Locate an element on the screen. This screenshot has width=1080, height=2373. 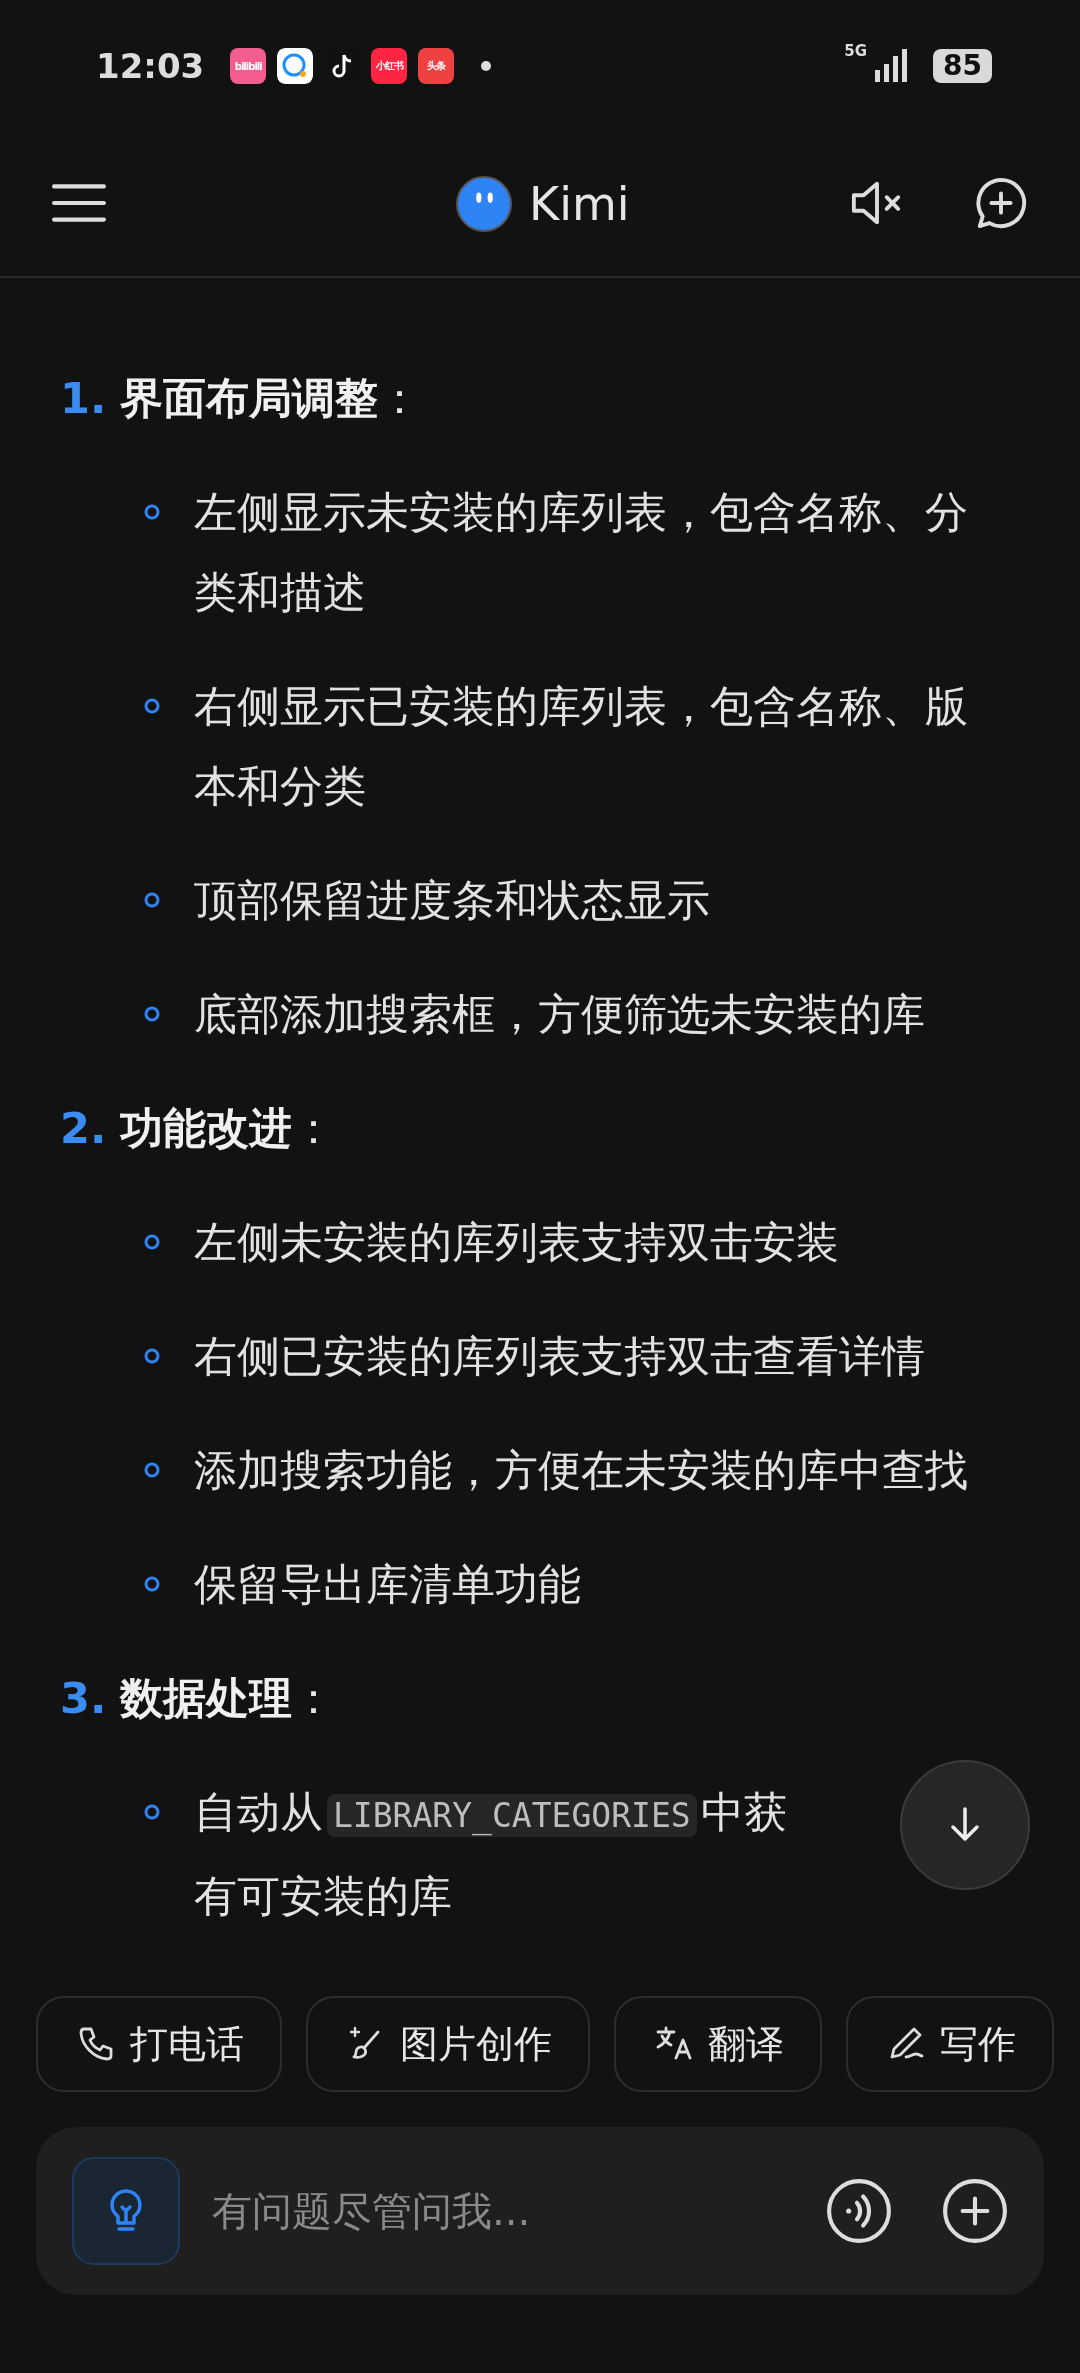
app-icon: 小红书 is located at coordinates (389, 66).